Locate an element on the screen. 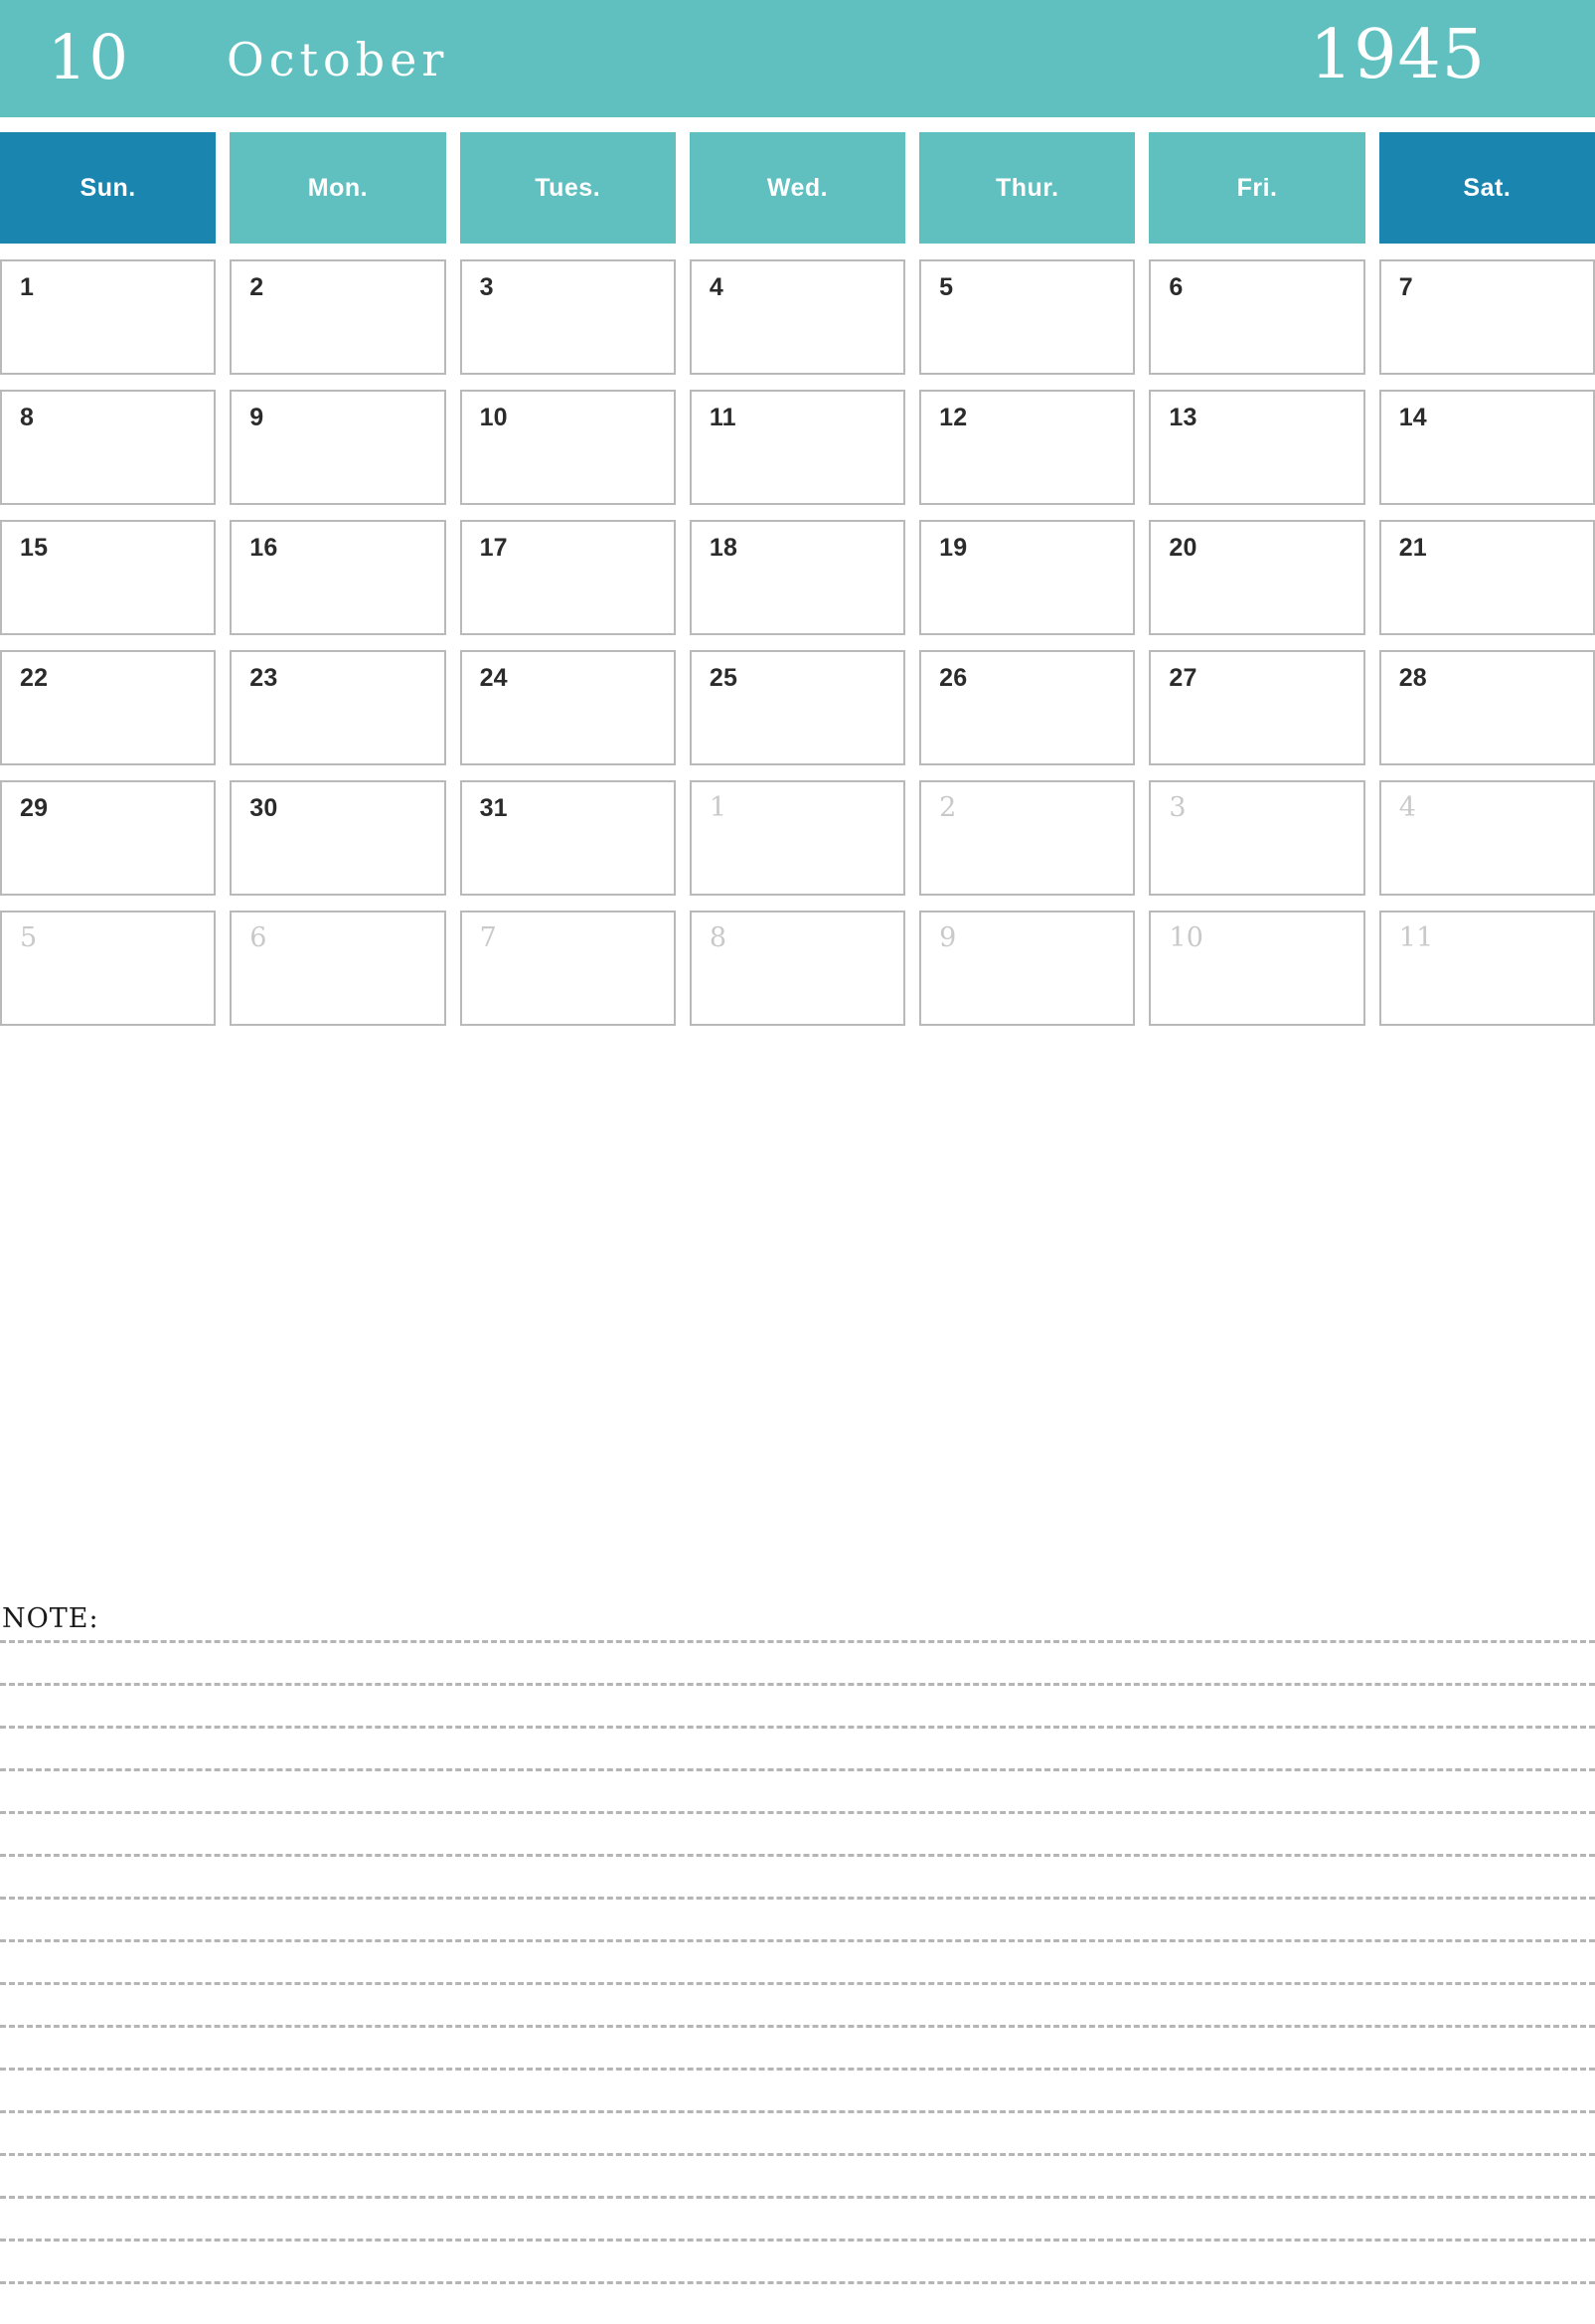 This screenshot has width=1595, height=2324. day-number: 19 is located at coordinates (953, 548).